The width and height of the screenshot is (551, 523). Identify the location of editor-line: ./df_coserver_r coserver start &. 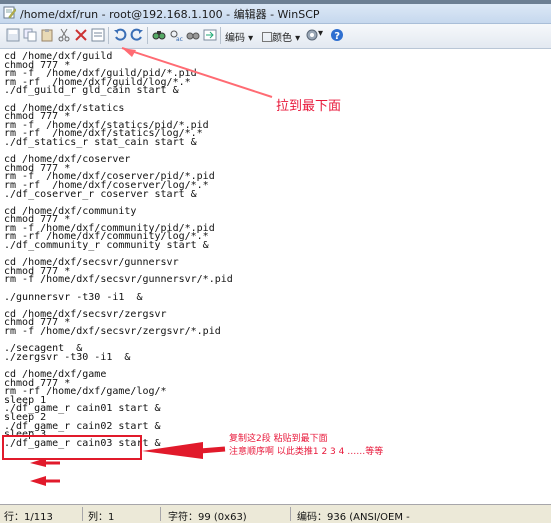
(118, 194).